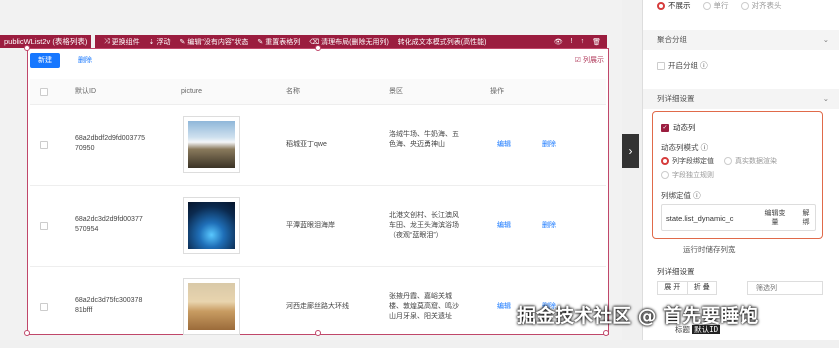 Image resolution: width=839 pixels, height=348 pixels. I want to click on row-id: 68a2dc3d75fc300378 81bfff, so click(109, 305).